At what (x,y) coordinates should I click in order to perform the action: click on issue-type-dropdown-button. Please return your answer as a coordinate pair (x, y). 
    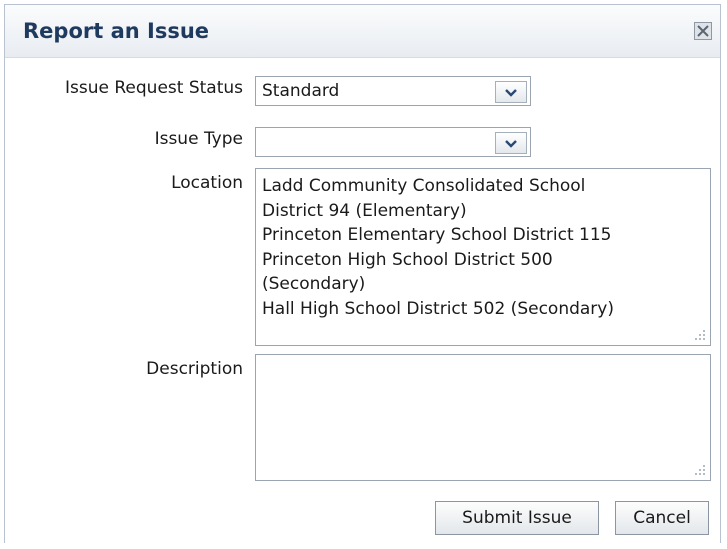
    Looking at the image, I should click on (511, 143).